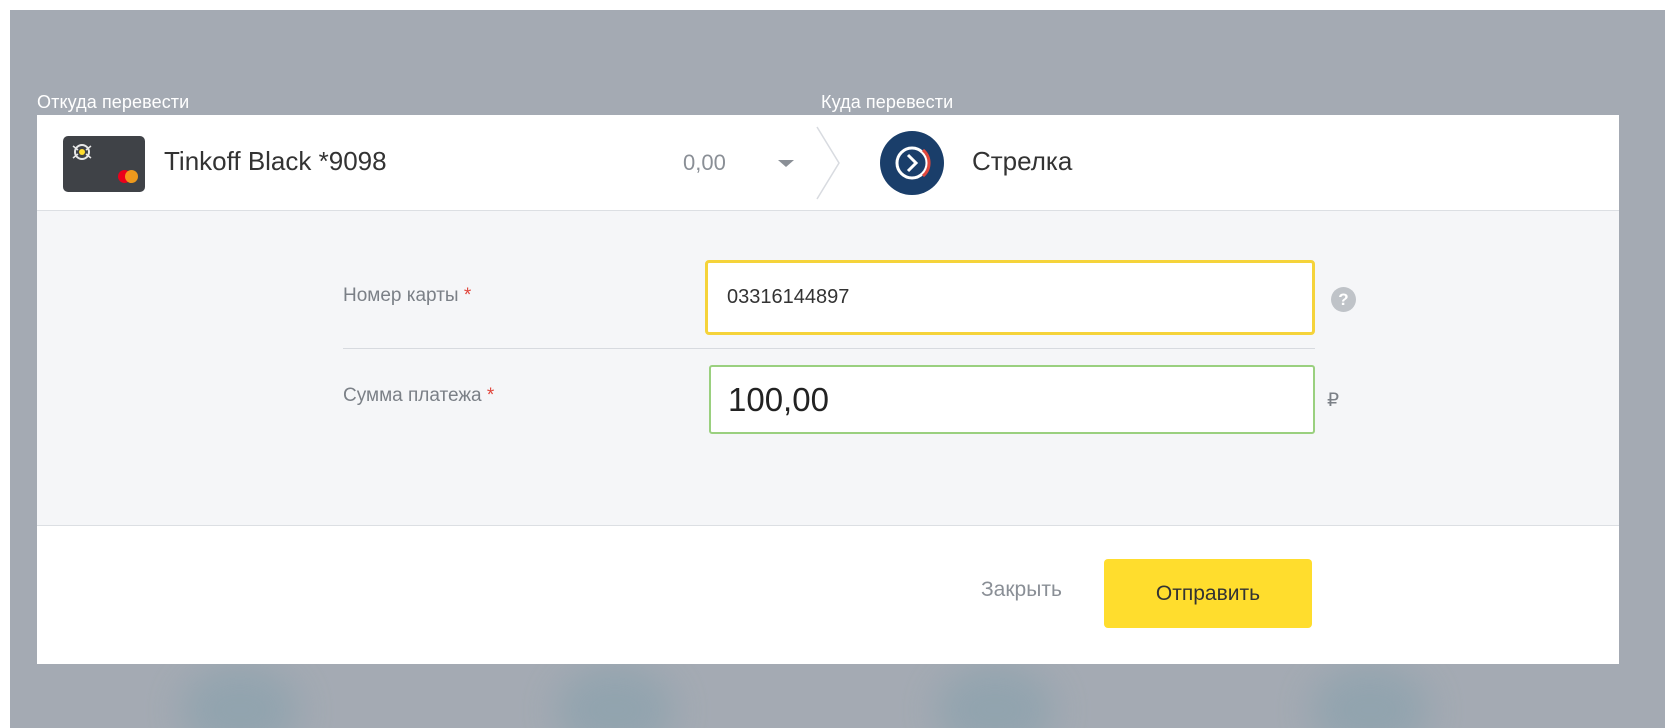 The height and width of the screenshot is (728, 1665). I want to click on source-card-selector, so click(104, 164).